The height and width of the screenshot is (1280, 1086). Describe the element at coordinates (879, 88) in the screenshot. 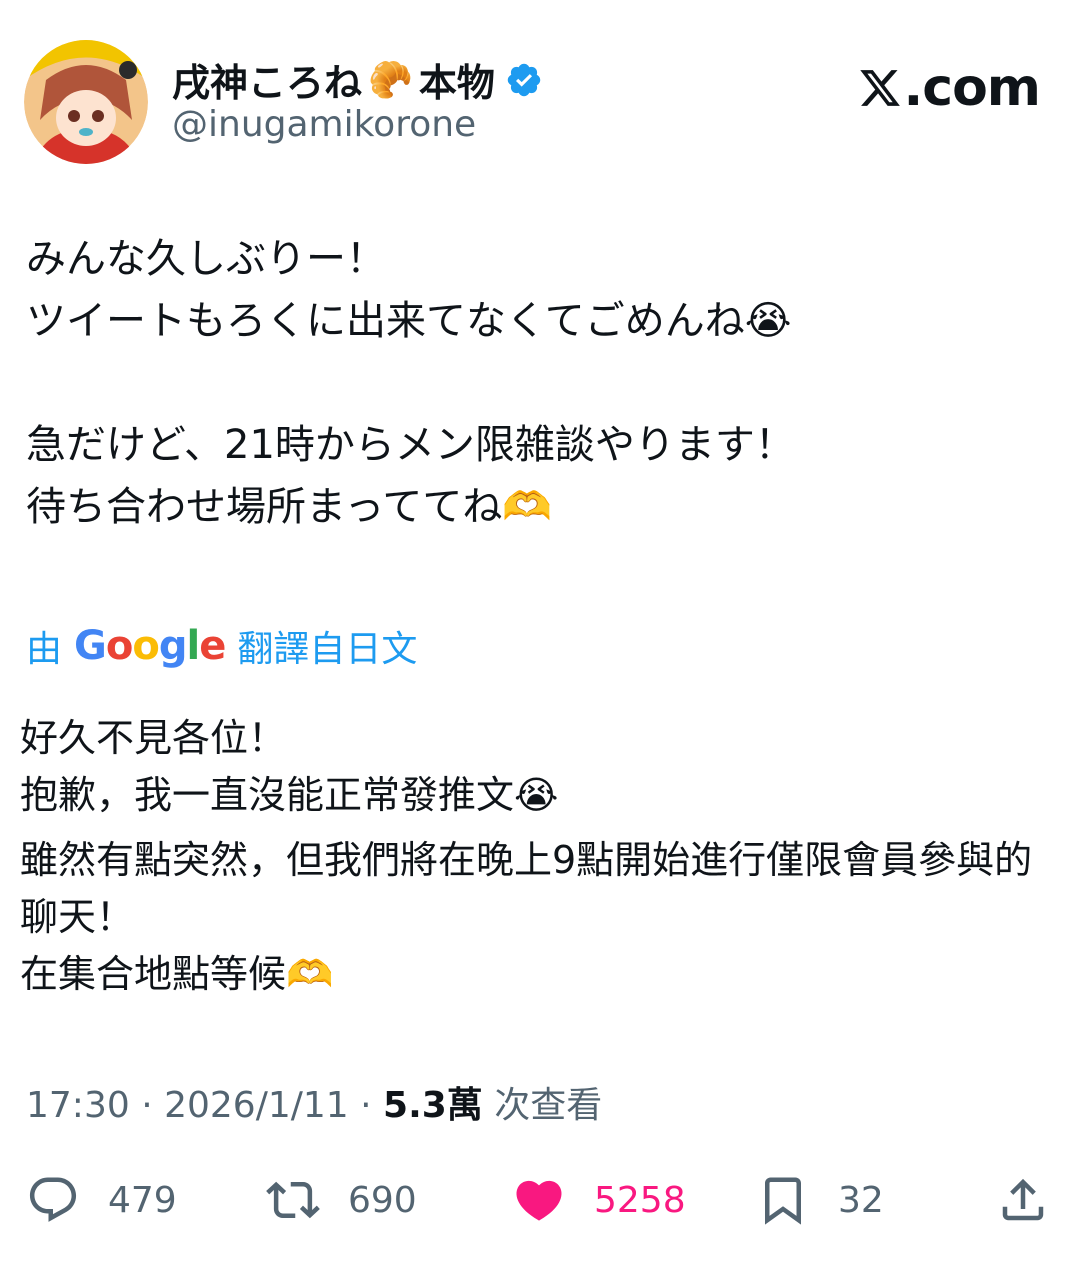

I see `x-logo-icon` at that location.